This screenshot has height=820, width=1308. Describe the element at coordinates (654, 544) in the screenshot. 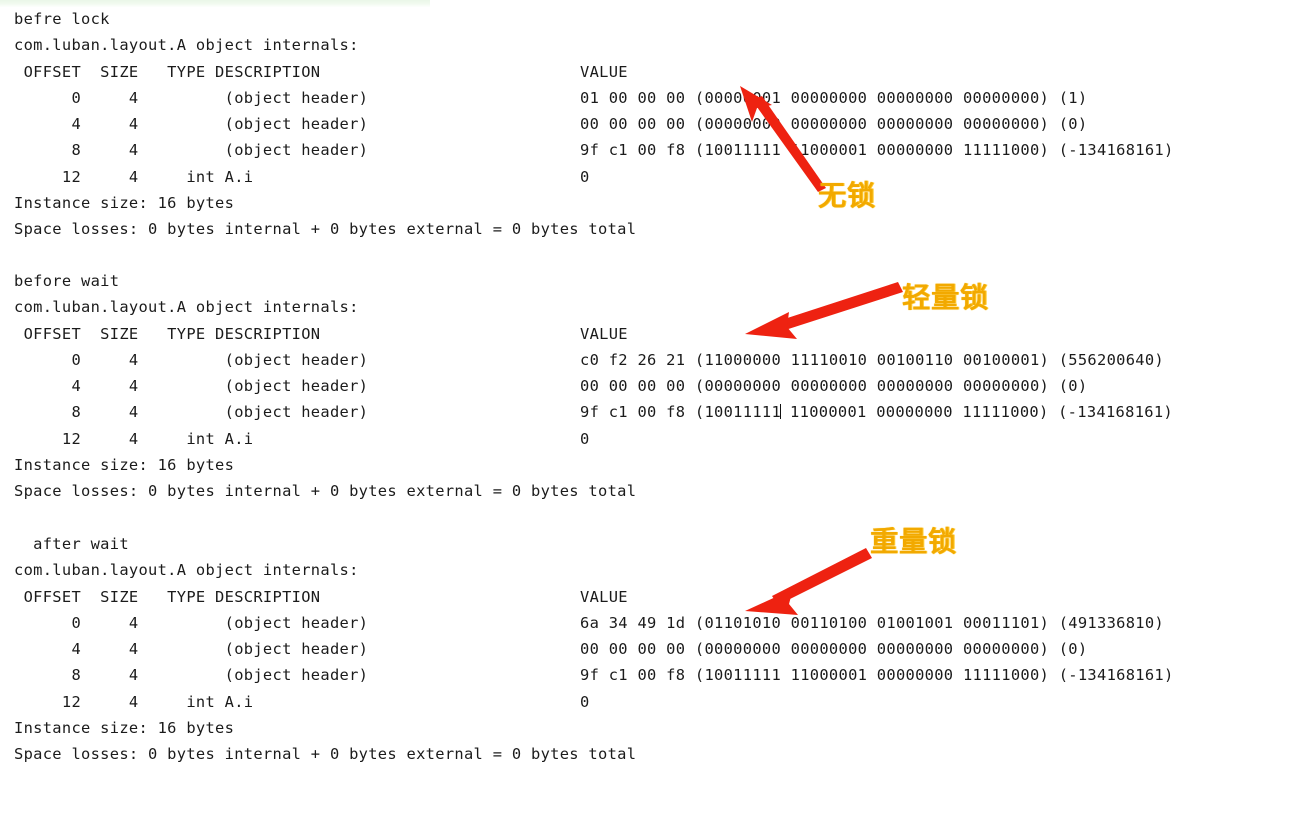

I see `block-header-line: after wait` at that location.